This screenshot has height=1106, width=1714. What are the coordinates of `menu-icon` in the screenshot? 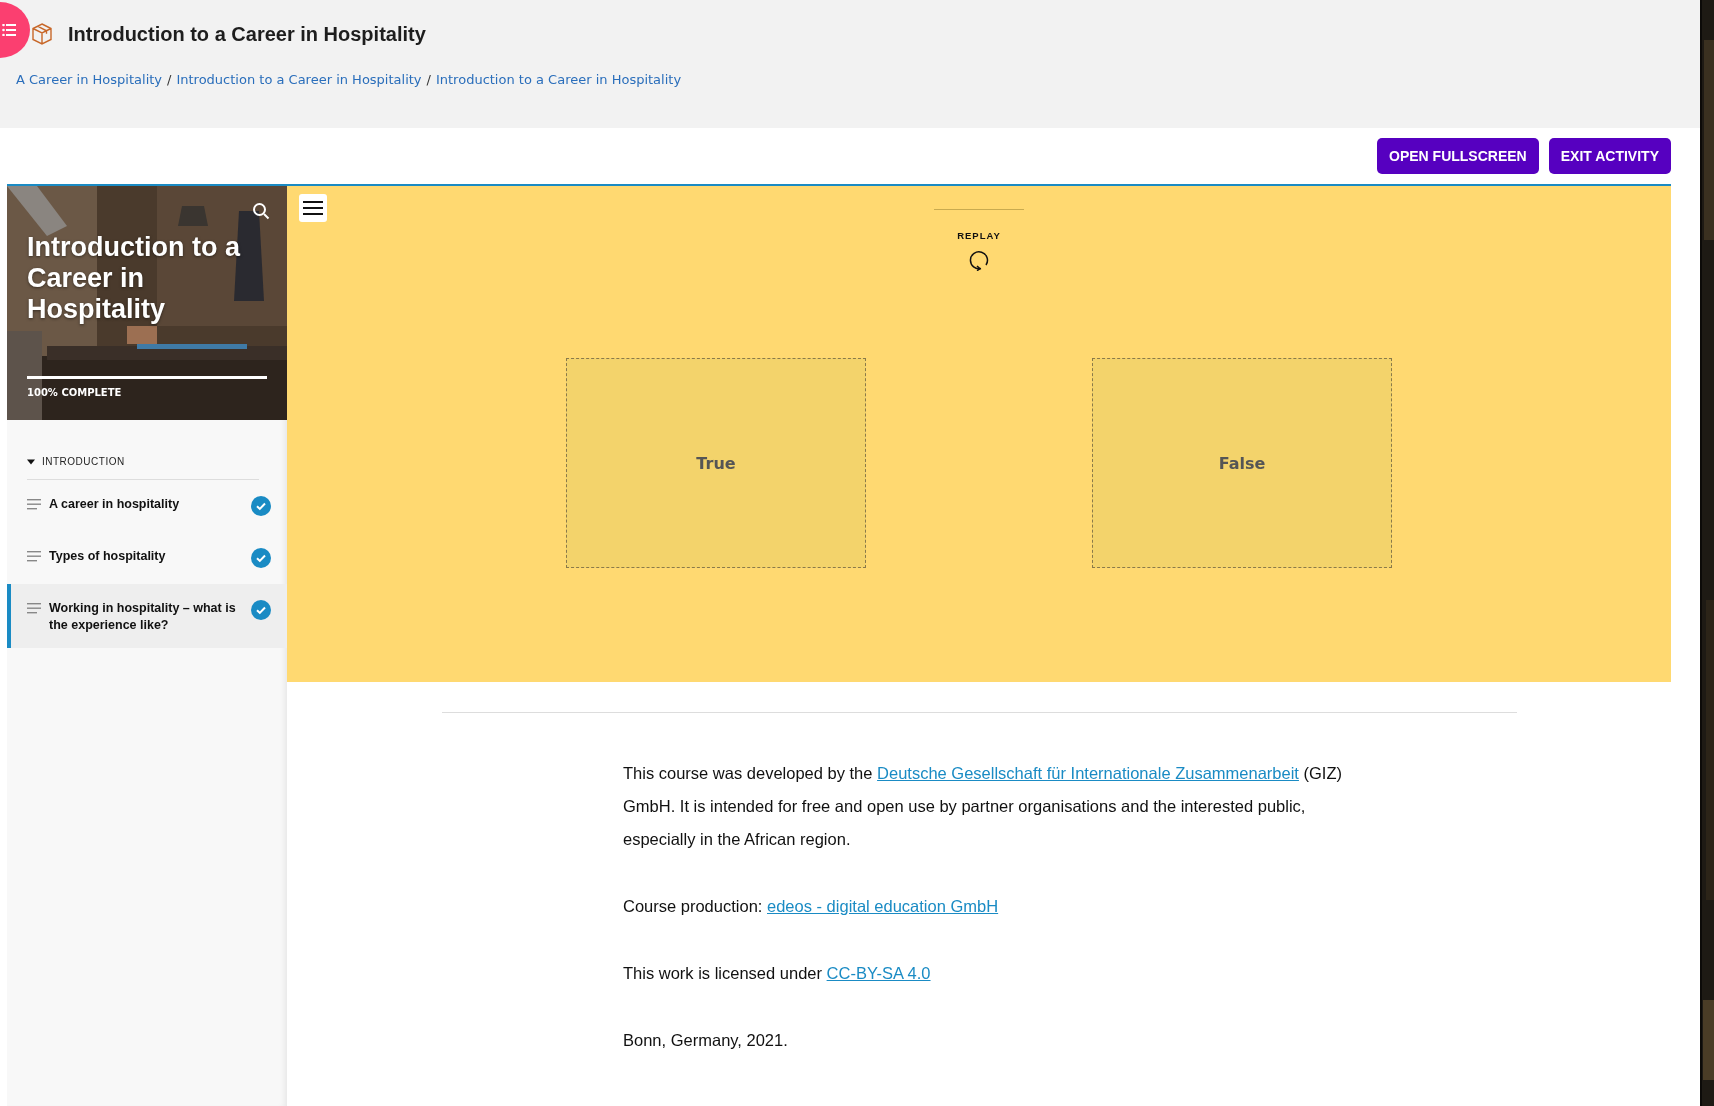 It's located at (313, 208).